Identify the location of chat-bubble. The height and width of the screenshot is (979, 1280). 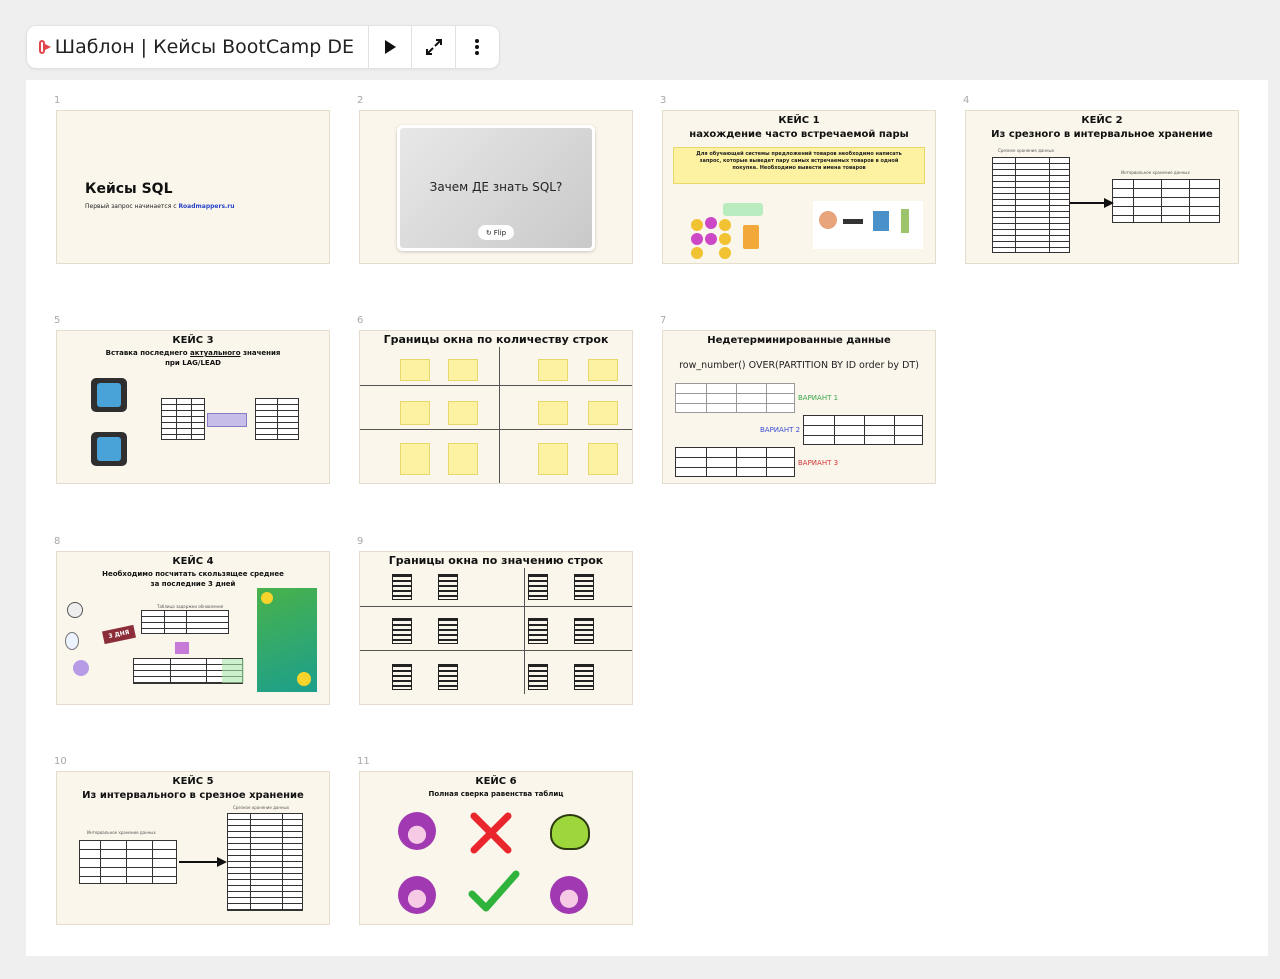
(743, 209).